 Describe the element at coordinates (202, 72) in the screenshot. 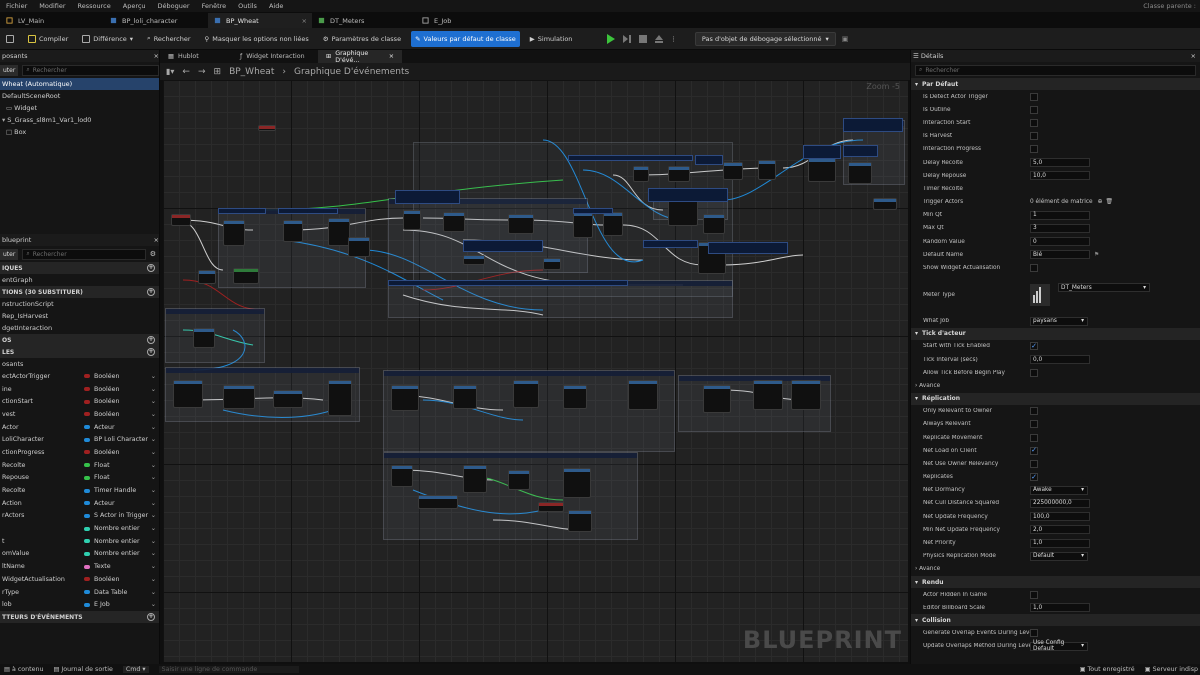

I see `forward-icon: →` at that location.